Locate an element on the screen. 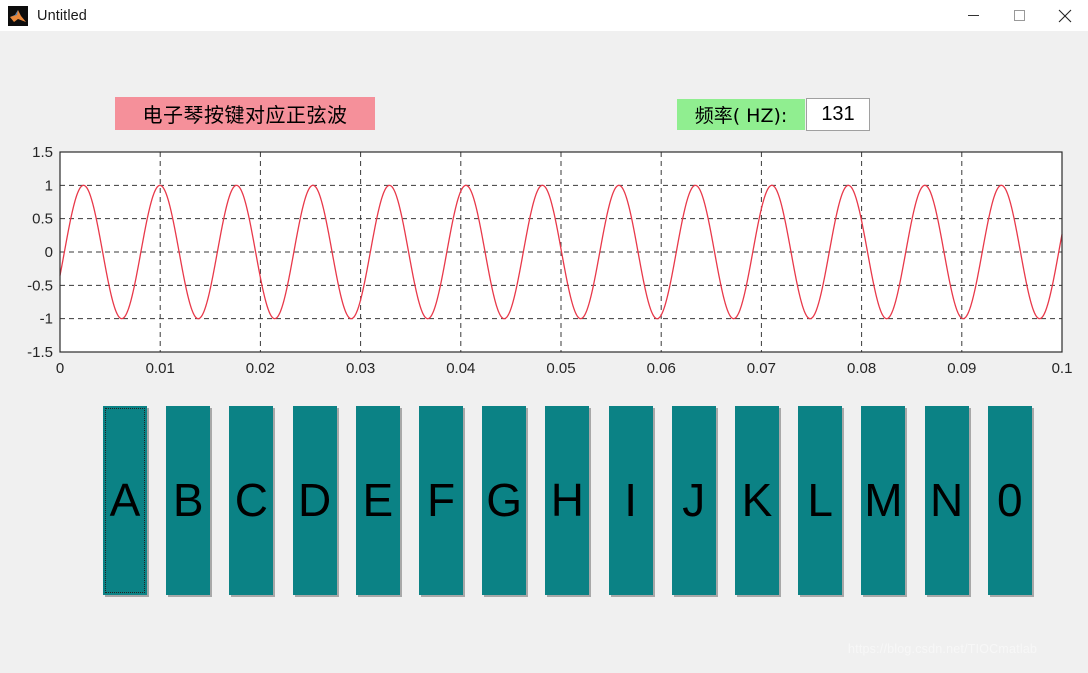 The height and width of the screenshot is (673, 1088). piano-key-i: I is located at coordinates (630, 500).